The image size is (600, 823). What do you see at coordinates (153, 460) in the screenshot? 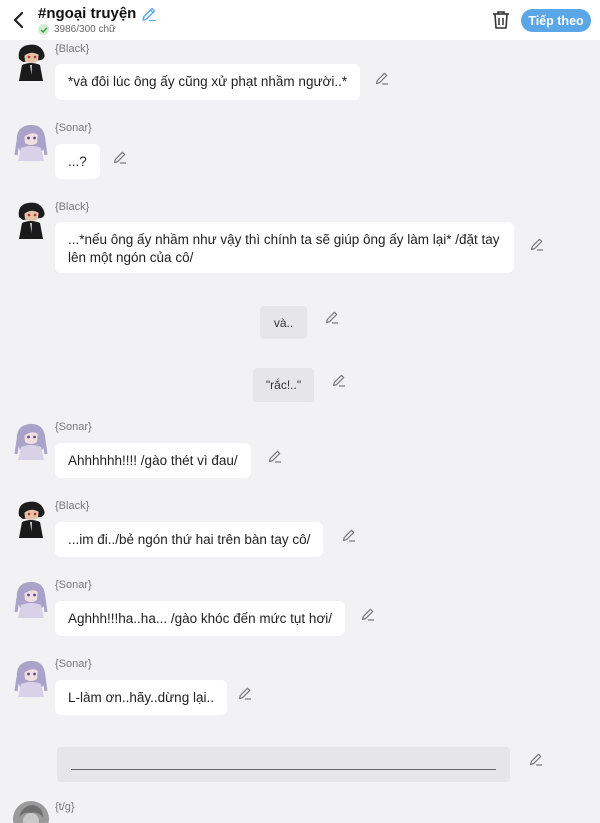
I see `message-bubble: Ahhhhhh!!!! /gào thét vì đau/` at bounding box center [153, 460].